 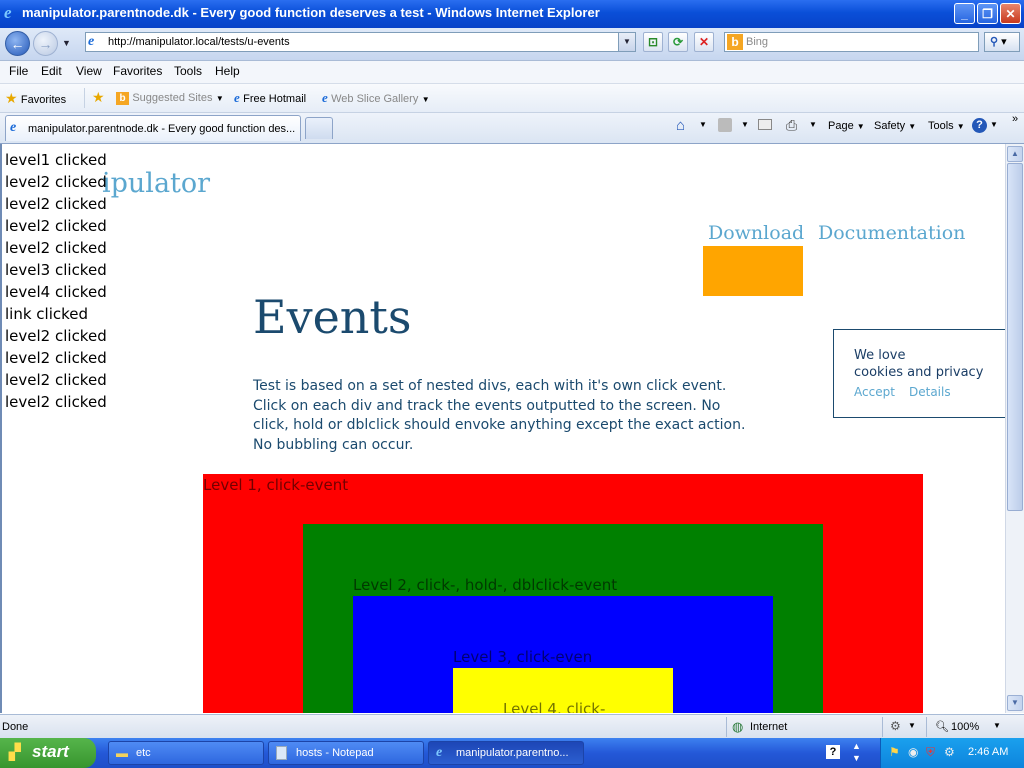 I want to click on safety-menu-label: Safety, so click(x=890, y=126).